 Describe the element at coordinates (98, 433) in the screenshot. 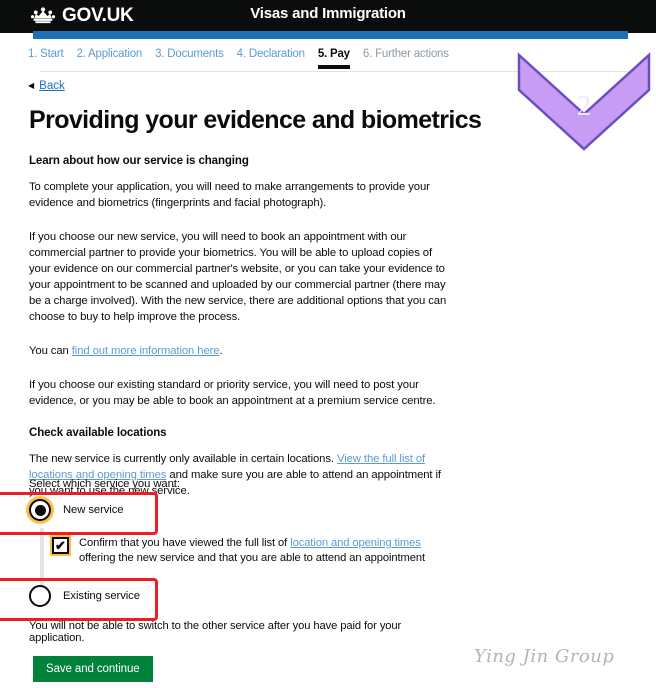

I see `subheading-check-locations: Check available locations` at that location.